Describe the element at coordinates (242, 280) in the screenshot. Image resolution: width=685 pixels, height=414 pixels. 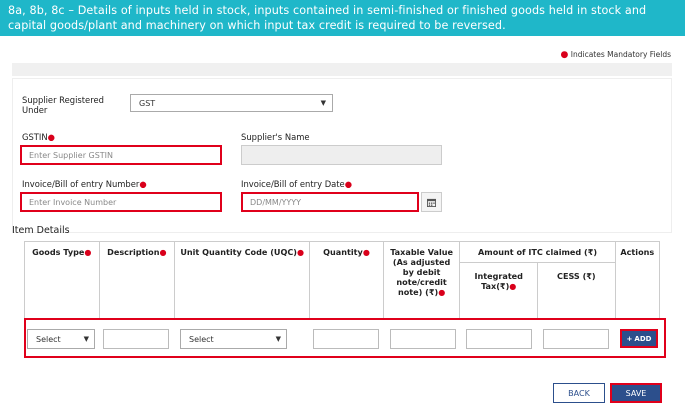
I see `col-uqc: Unit Quantity Code (UQC)●` at that location.